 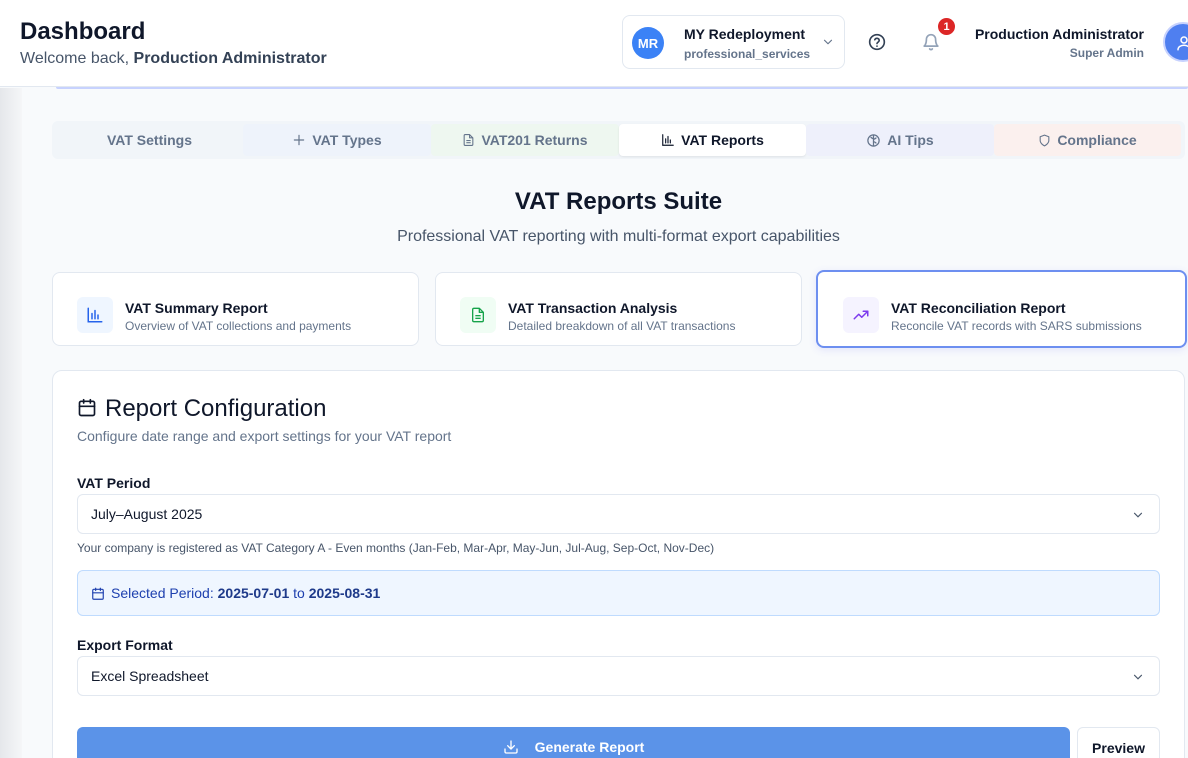 What do you see at coordinates (747, 54) in the screenshot?
I see `org-type: professional_services` at bounding box center [747, 54].